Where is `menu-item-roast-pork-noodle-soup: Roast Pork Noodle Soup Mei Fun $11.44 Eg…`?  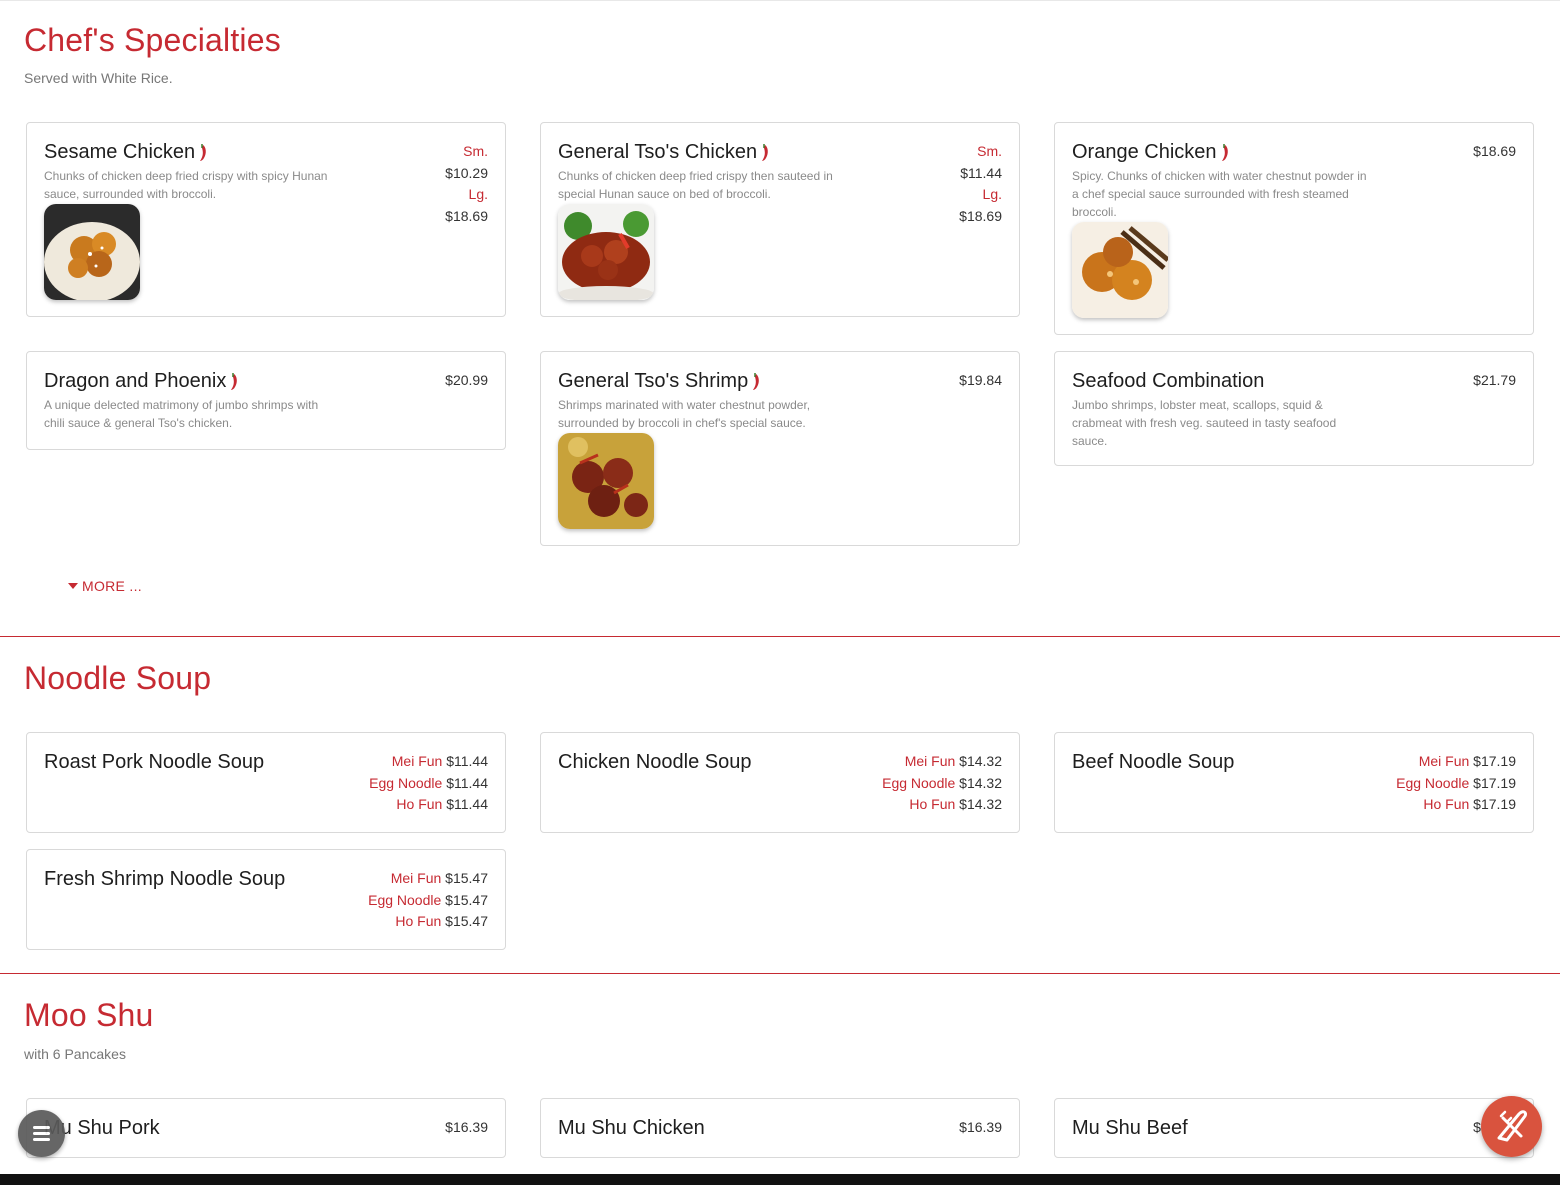
menu-item-roast-pork-noodle-soup: Roast Pork Noodle Soup Mei Fun $11.44 Eg… is located at coordinates (266, 782).